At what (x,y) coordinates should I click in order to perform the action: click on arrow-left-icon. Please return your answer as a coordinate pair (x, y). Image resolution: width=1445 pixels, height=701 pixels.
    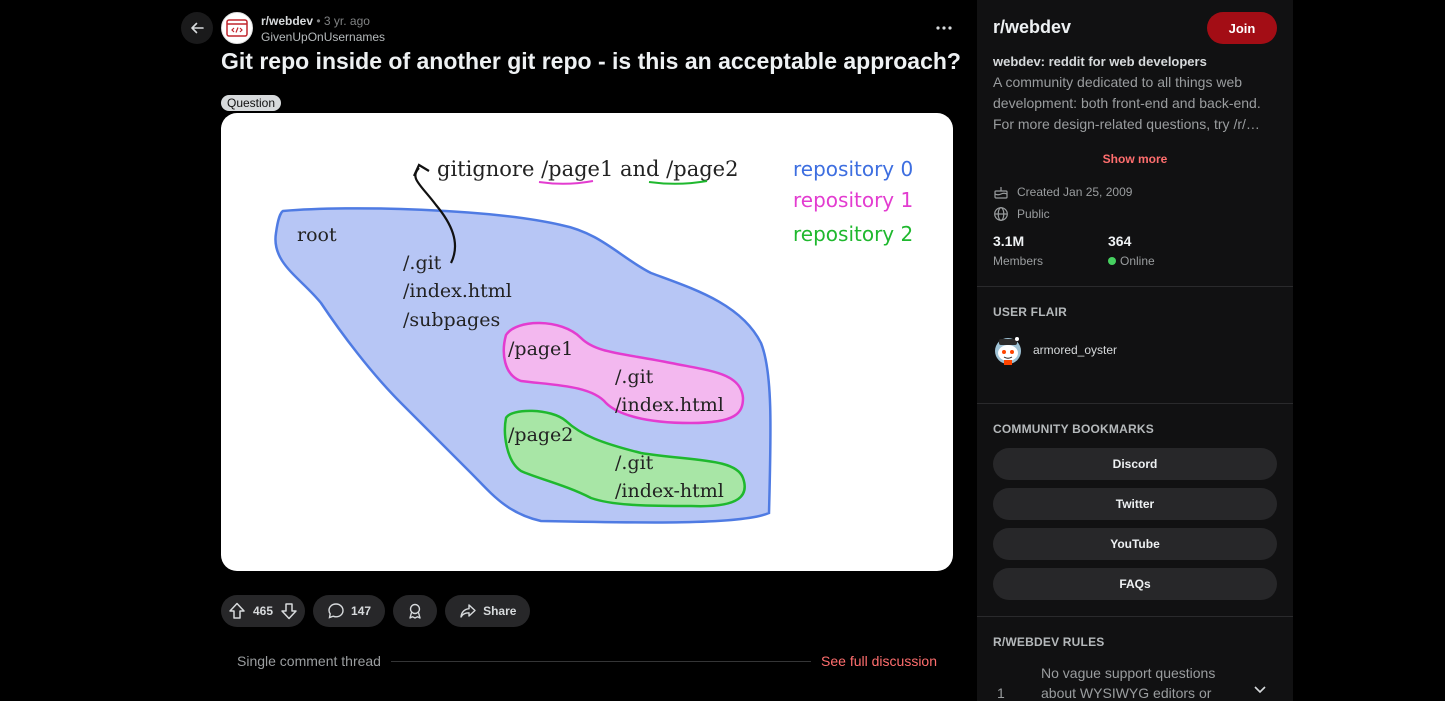
    Looking at the image, I should click on (197, 28).